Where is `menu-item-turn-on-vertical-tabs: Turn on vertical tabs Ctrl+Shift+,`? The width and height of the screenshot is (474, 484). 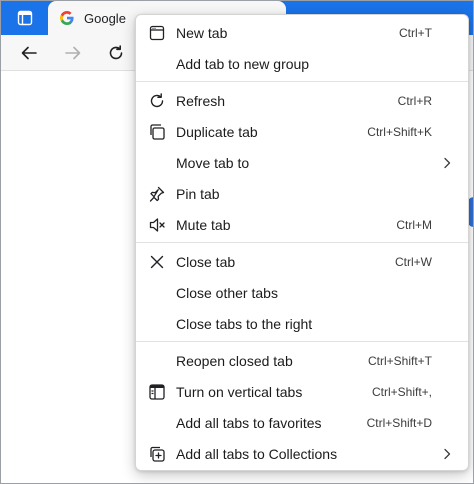
menu-item-turn-on-vertical-tabs: Turn on vertical tabs Ctrl+Shift+, is located at coordinates (302, 391).